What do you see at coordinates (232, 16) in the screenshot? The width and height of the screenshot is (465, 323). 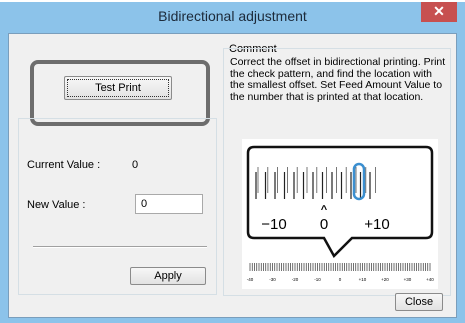 I see `dialog-title: Bidirectional adjustment` at bounding box center [232, 16].